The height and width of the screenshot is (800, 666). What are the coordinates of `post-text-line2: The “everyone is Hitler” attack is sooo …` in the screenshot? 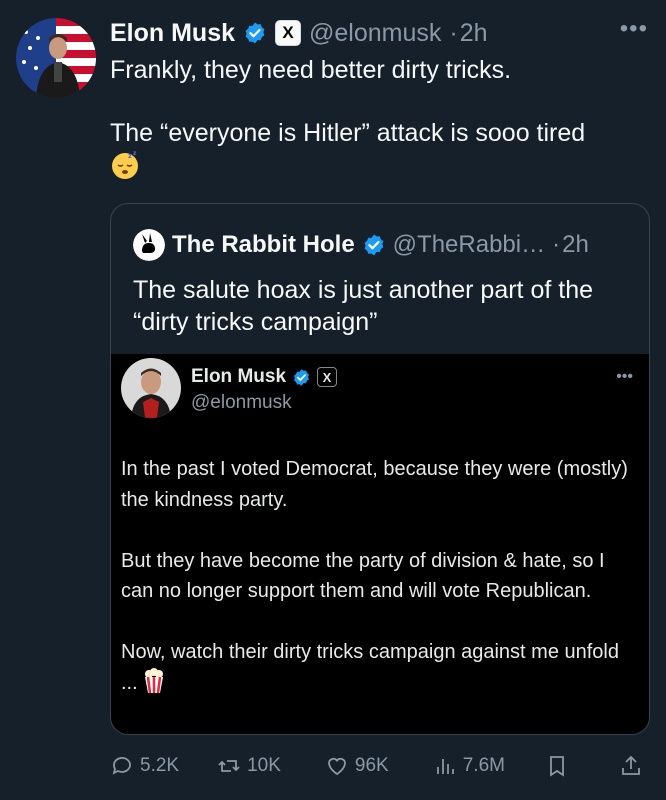 It's located at (348, 133).